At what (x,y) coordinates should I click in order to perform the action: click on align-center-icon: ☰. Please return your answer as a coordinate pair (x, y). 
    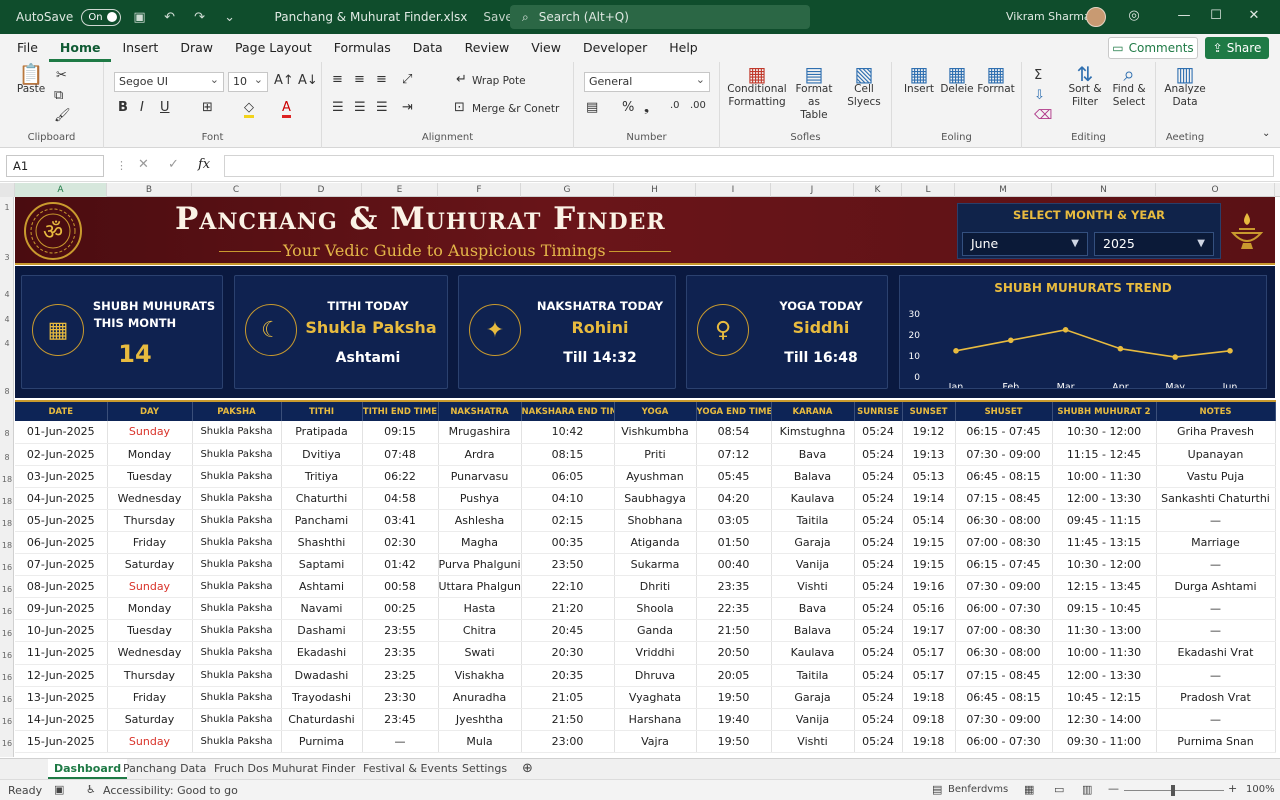
    Looking at the image, I should click on (360, 107).